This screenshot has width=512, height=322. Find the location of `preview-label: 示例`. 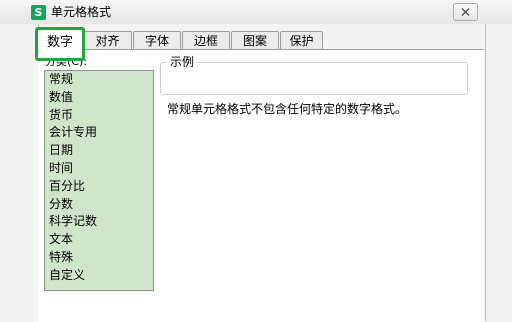

preview-label: 示例 is located at coordinates (182, 62).